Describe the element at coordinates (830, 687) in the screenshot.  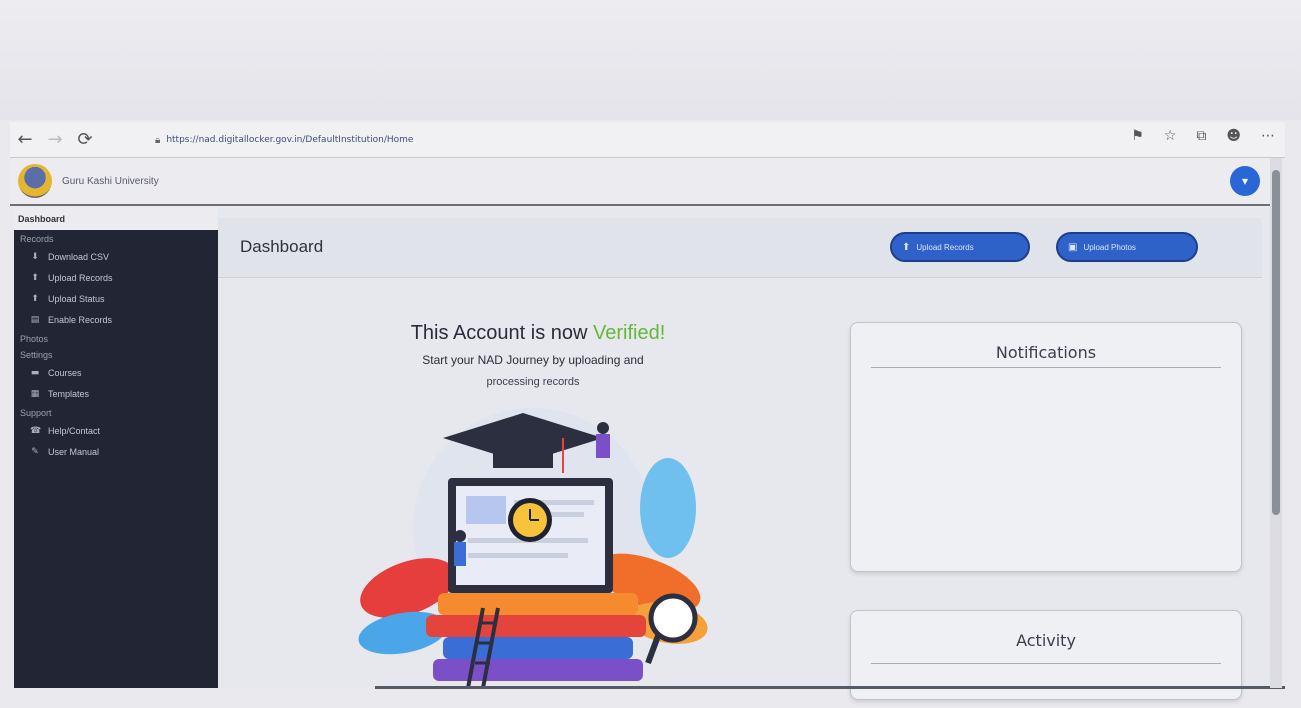
I see `screen-bottom-edge` at that location.